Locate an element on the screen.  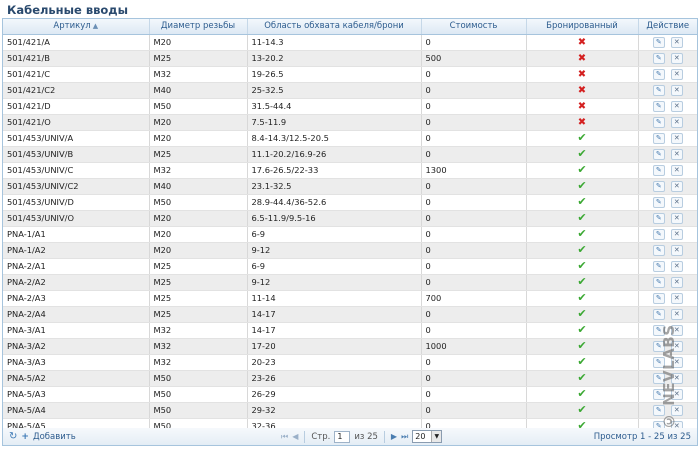
table-row: 501/453/UNIV/C2 M40 23.1-32.5 0 ✔ ✎ ✕ is located at coordinates (350, 186).